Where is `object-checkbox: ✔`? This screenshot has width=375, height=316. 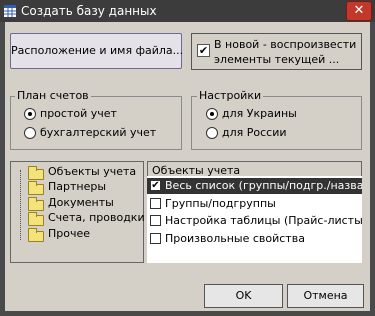
object-checkbox: ✔ is located at coordinates (155, 185).